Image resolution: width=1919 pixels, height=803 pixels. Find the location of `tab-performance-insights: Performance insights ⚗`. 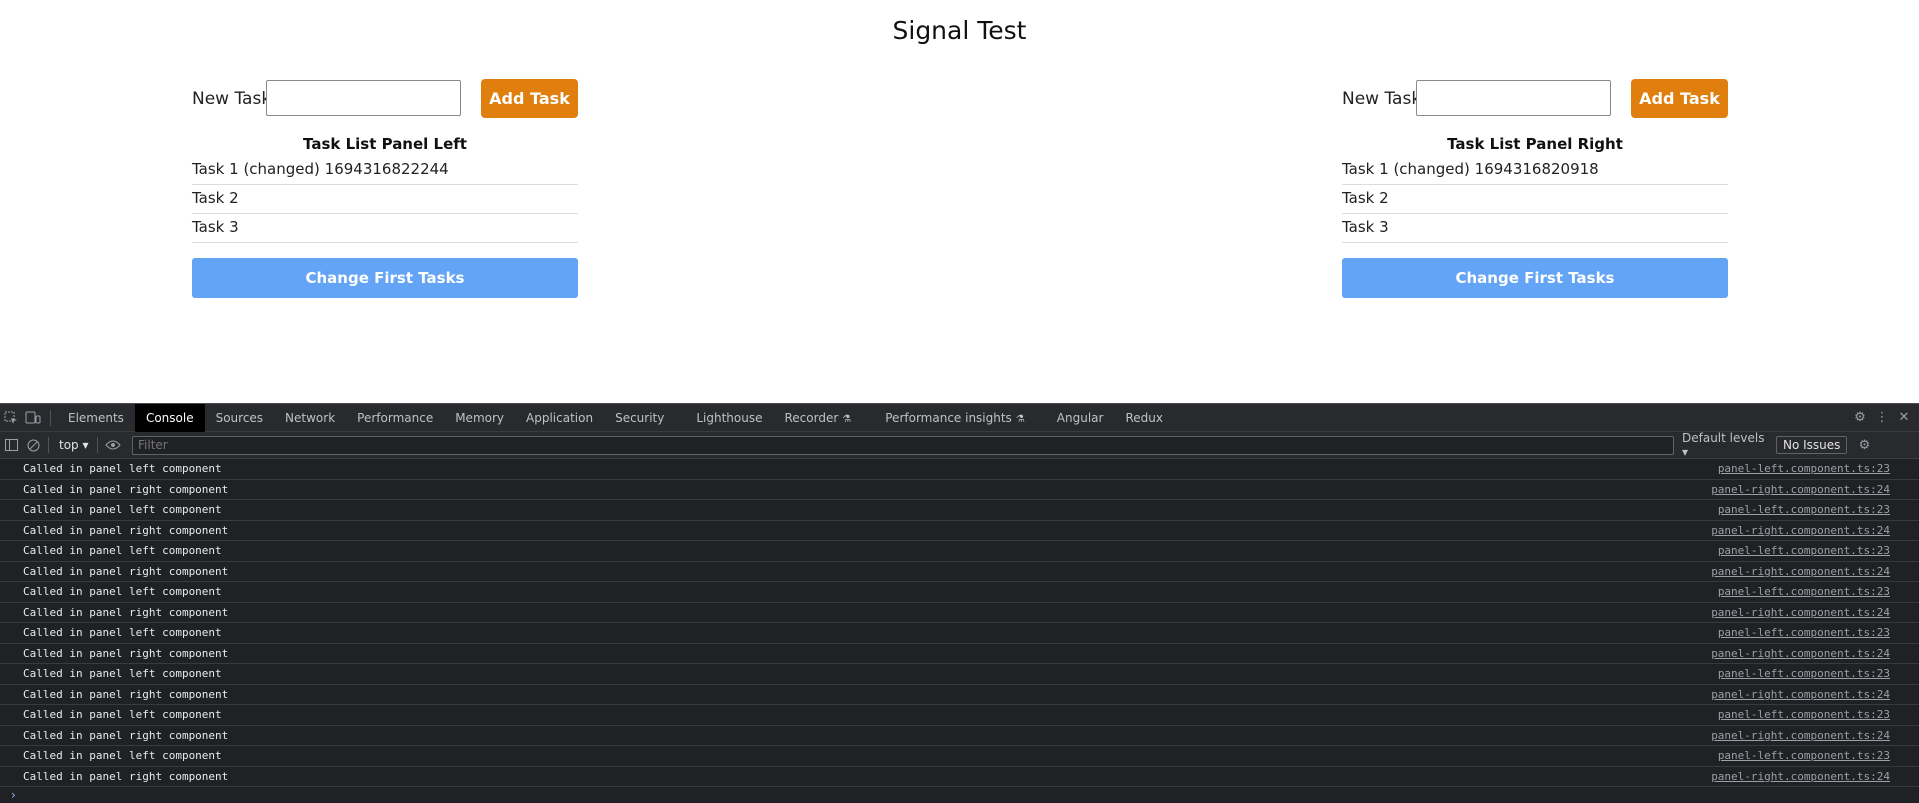

tab-performance-insights: Performance insights ⚗ is located at coordinates (955, 418).